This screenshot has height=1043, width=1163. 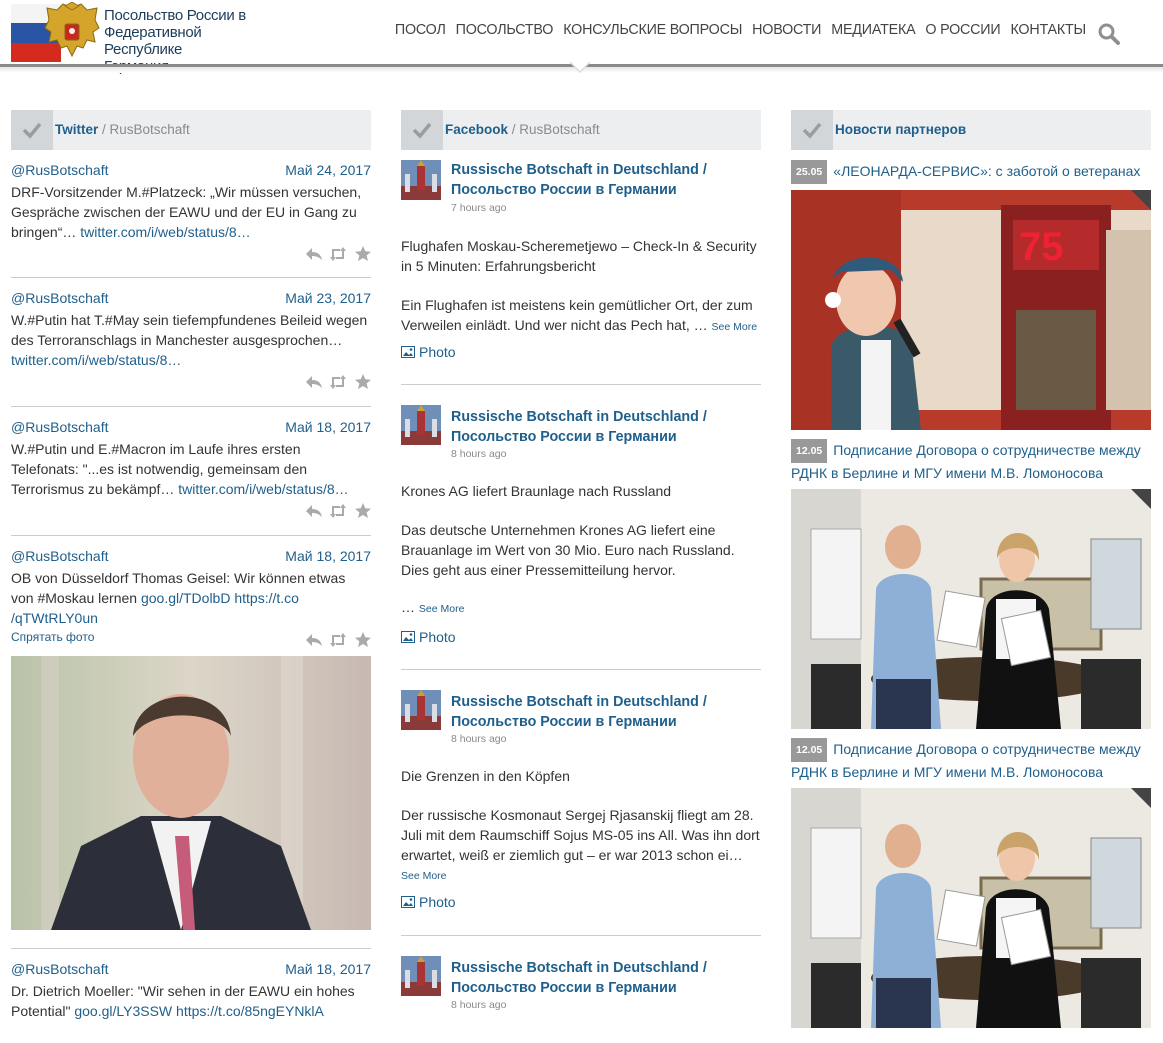 What do you see at coordinates (873, 30) in the screenshot?
I see `nav-item-media: МЕДИАТЕКА` at bounding box center [873, 30].